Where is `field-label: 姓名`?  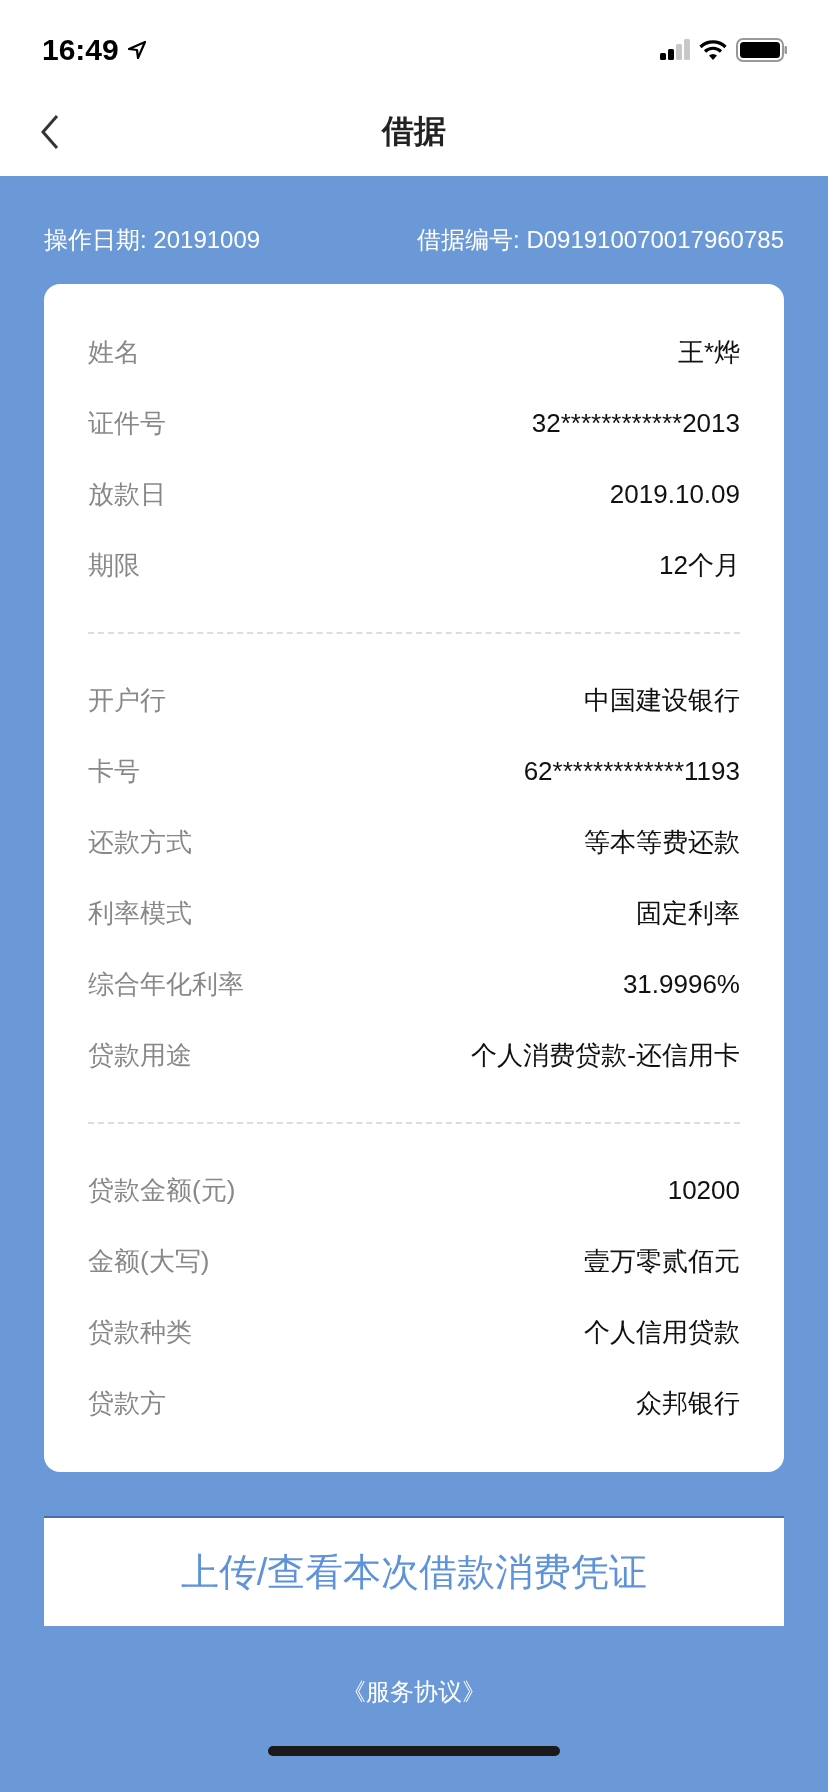
field-label: 姓名 is located at coordinates (114, 352).